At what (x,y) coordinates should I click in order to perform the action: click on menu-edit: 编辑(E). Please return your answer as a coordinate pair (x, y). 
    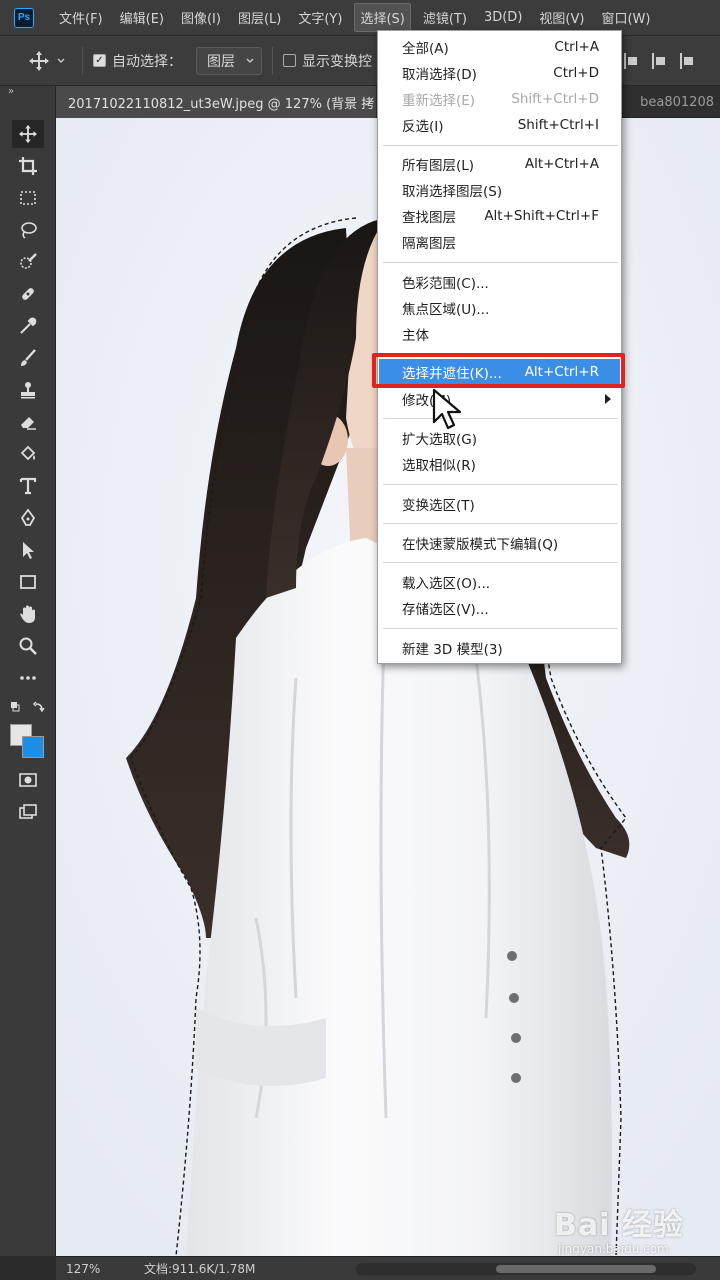
    Looking at the image, I should click on (142, 17).